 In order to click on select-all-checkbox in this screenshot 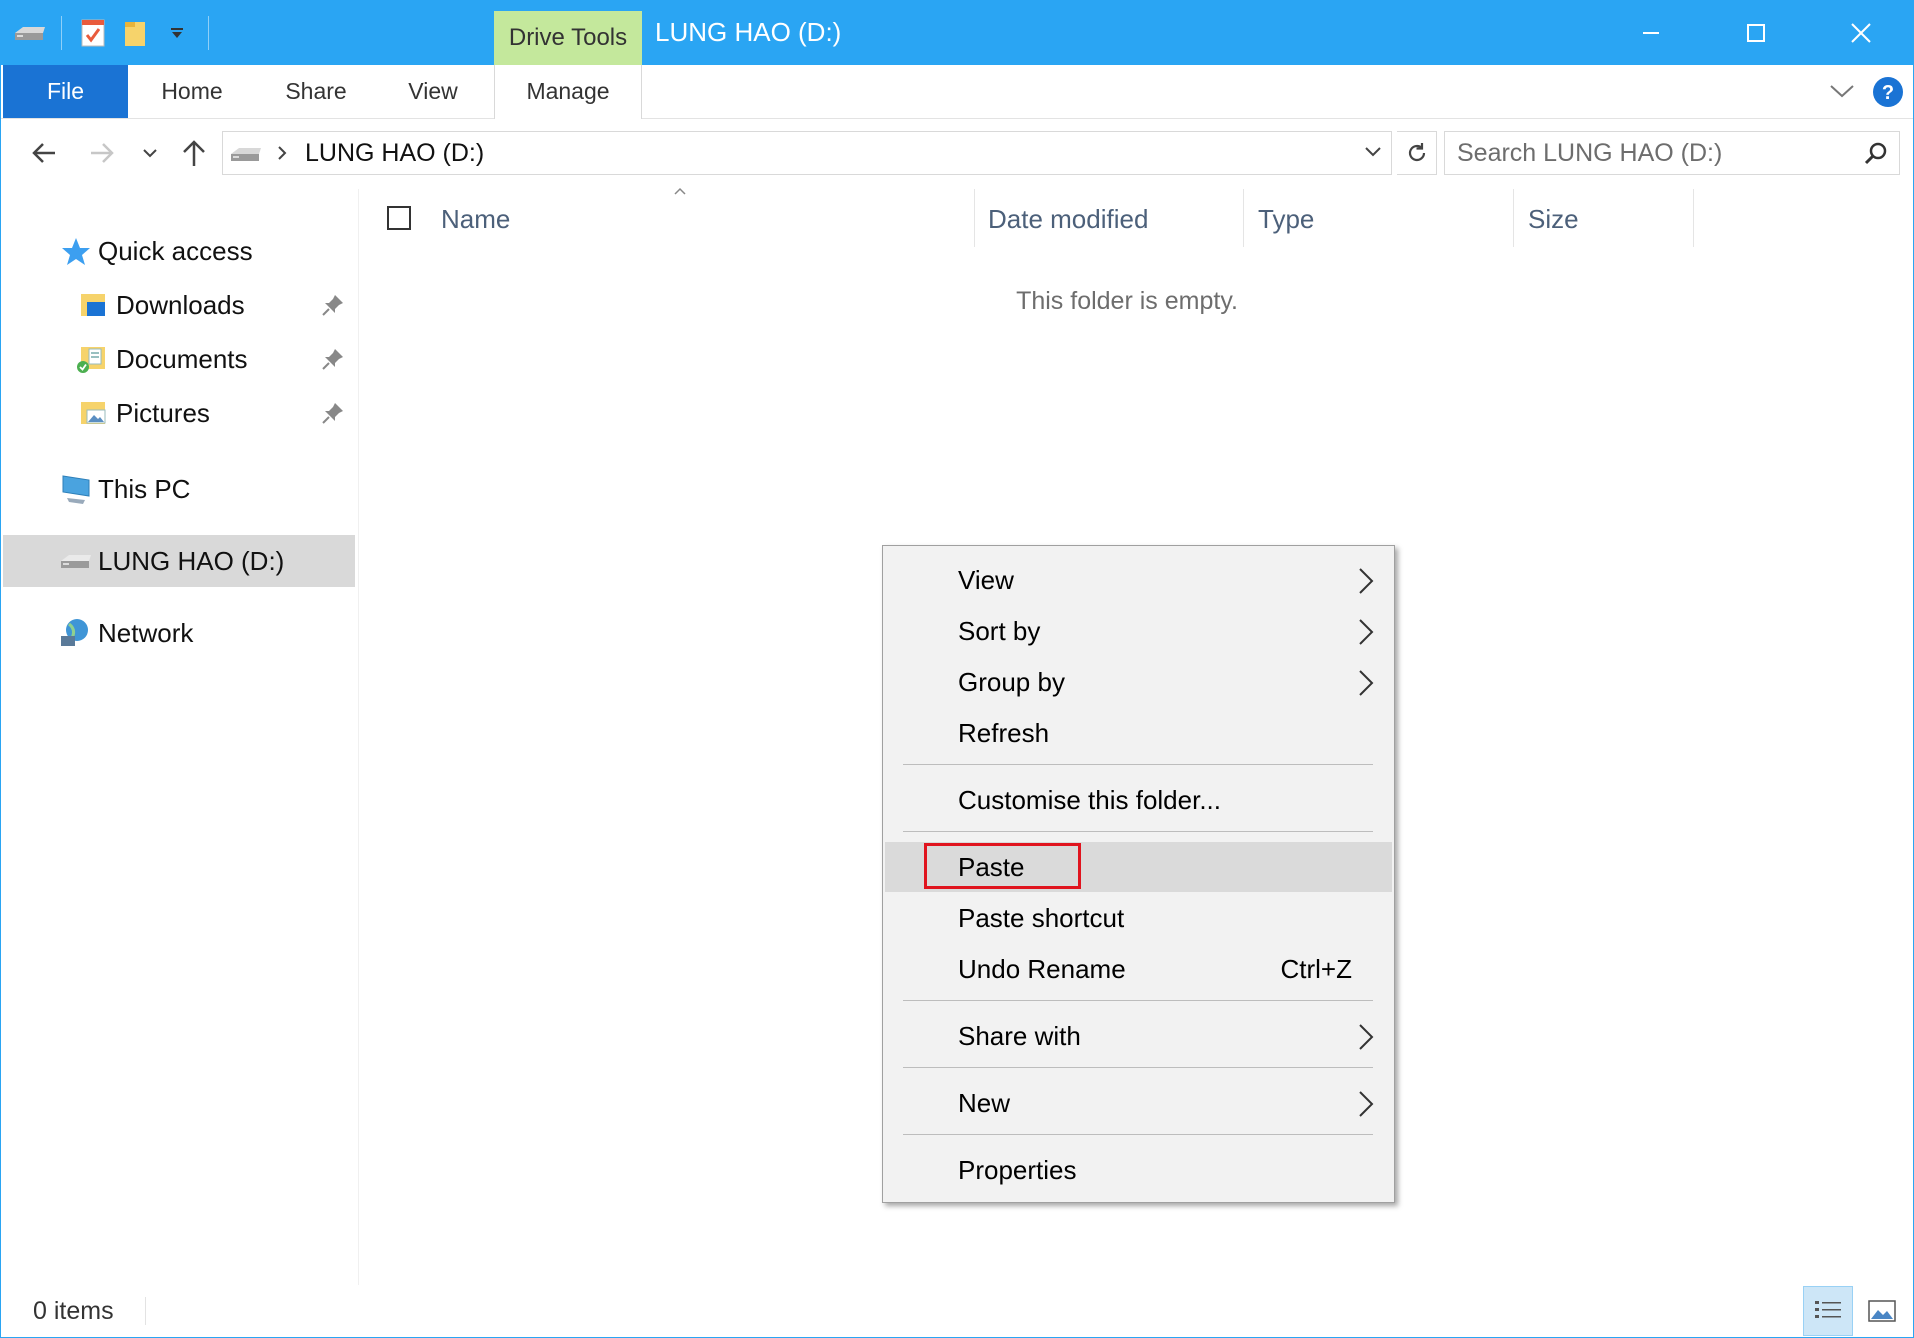, I will do `click(399, 218)`.